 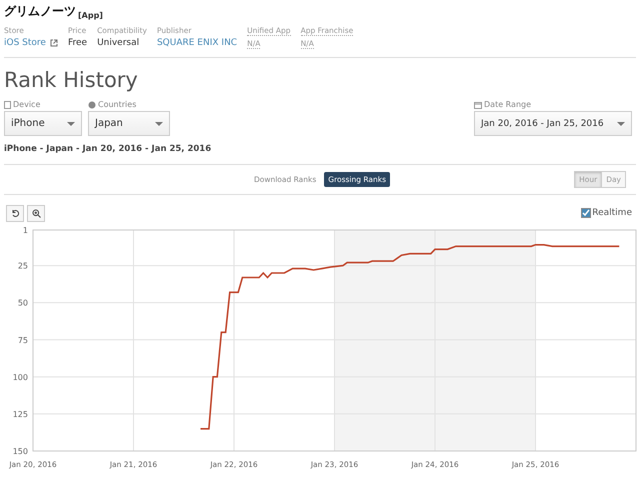 What do you see at coordinates (90, 15) in the screenshot?
I see `app-tag: [App]` at bounding box center [90, 15].